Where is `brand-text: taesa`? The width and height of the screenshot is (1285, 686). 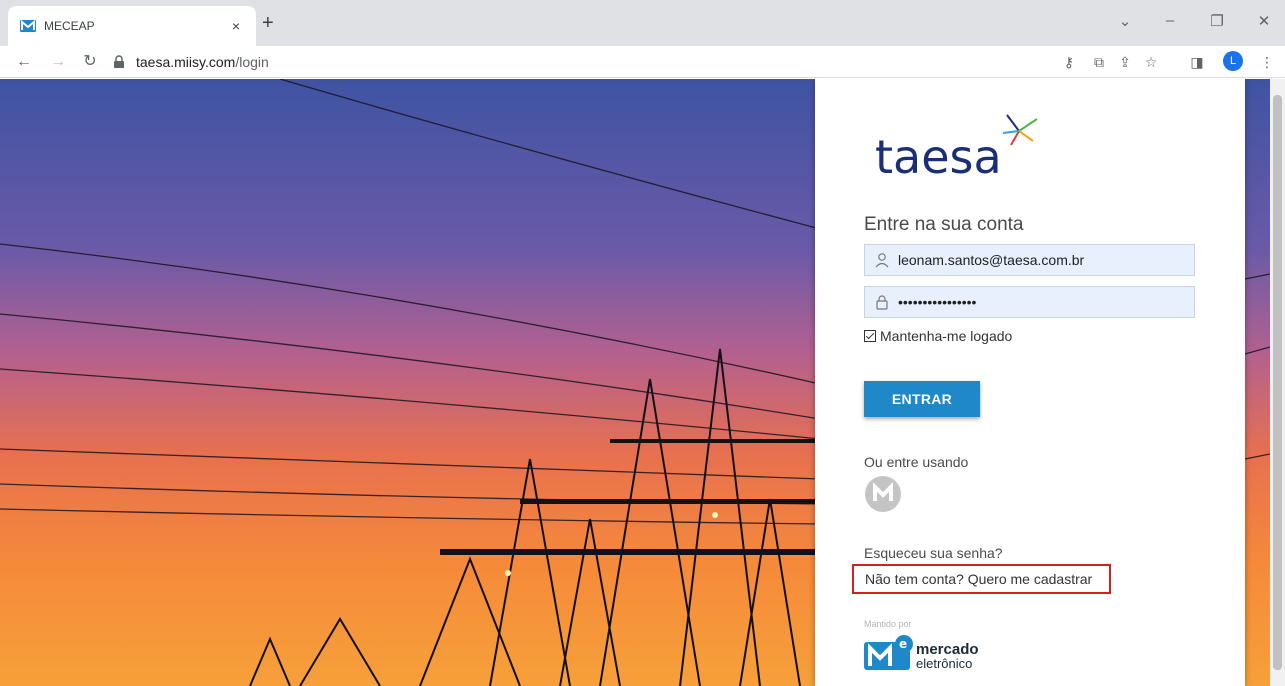
brand-text: taesa is located at coordinates (938, 156).